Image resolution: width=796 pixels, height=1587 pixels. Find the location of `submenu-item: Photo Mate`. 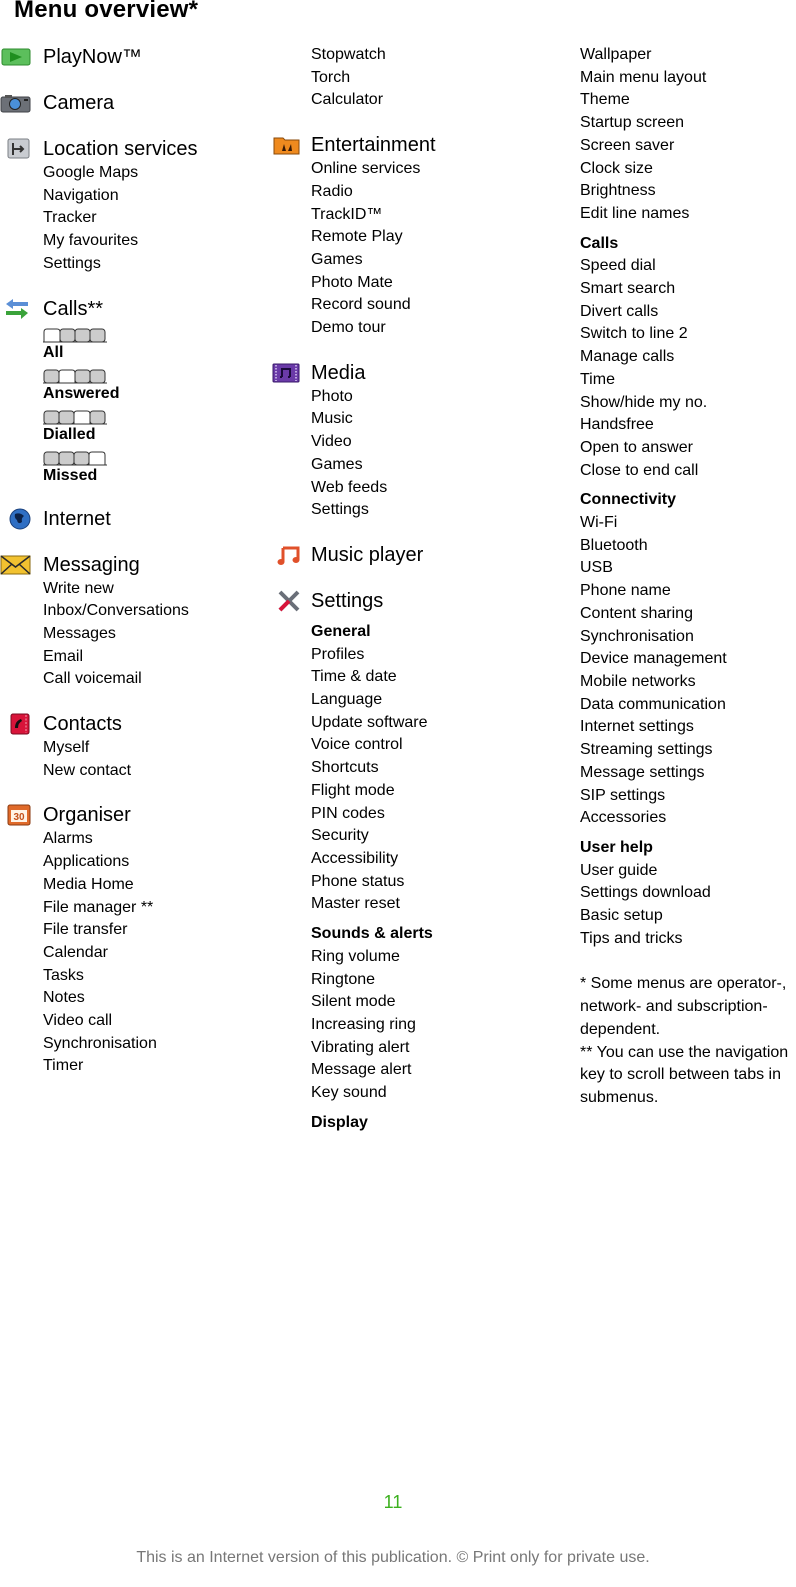

submenu-item: Photo Mate is located at coordinates (431, 283).